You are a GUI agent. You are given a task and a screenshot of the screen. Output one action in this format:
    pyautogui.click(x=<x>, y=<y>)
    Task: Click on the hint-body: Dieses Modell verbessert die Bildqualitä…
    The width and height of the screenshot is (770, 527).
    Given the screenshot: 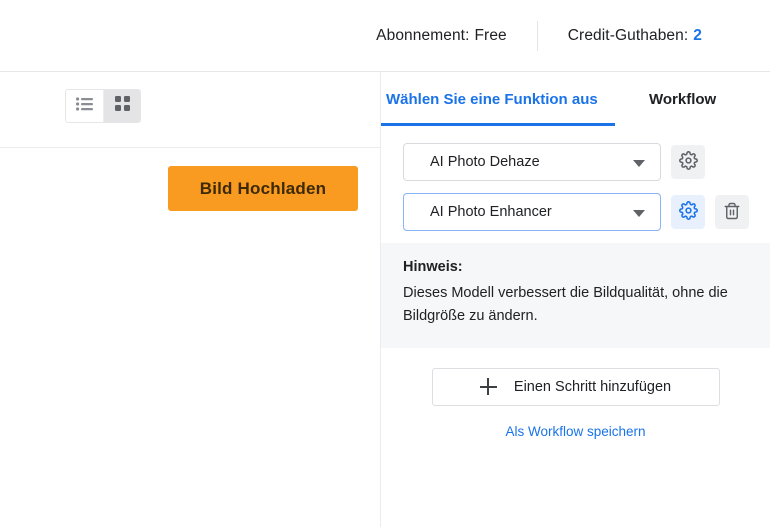 What is the action you would take?
    pyautogui.click(x=565, y=304)
    